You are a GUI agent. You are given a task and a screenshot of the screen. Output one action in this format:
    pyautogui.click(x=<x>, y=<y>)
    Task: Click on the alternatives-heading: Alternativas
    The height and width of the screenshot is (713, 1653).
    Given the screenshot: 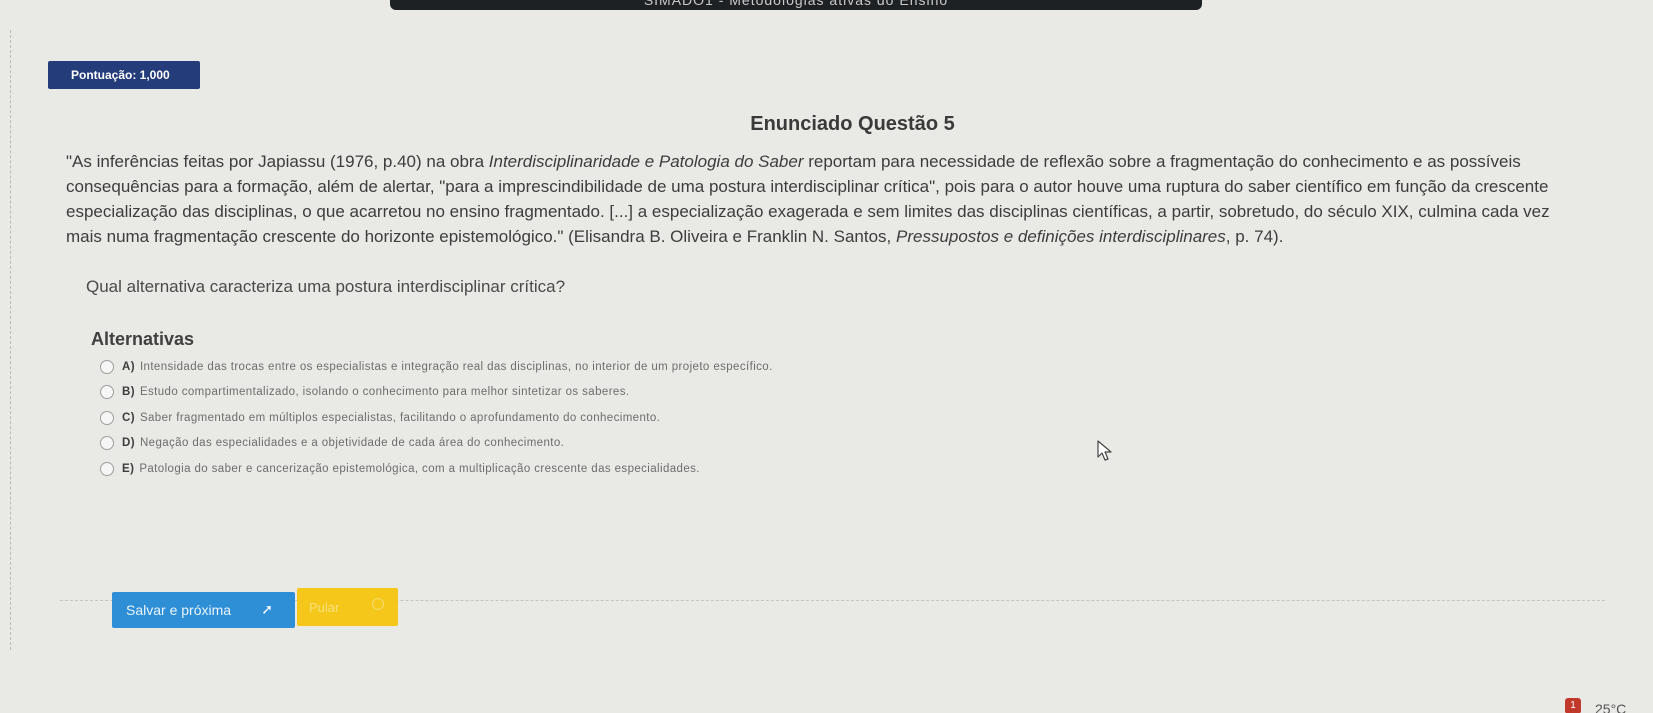 What is the action you would take?
    pyautogui.click(x=143, y=339)
    